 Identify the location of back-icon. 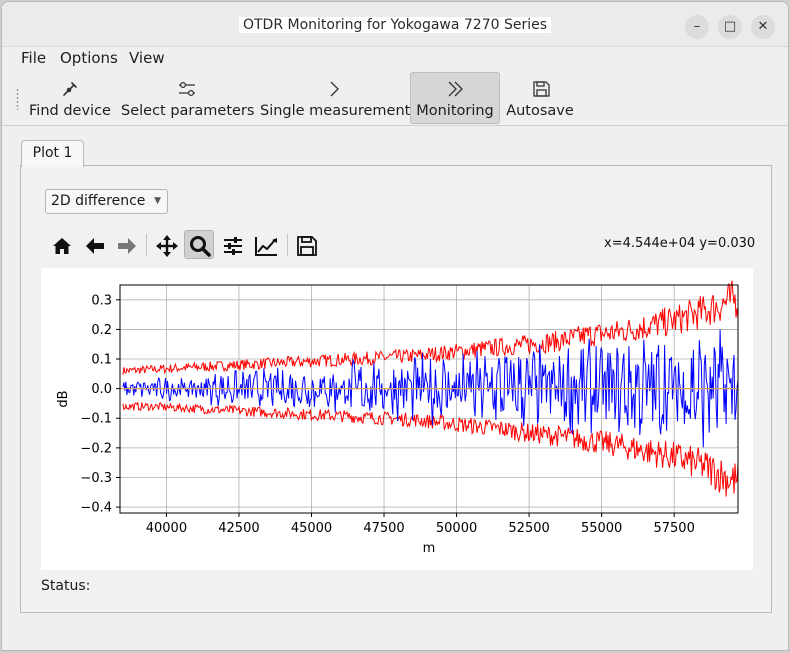
(95, 246).